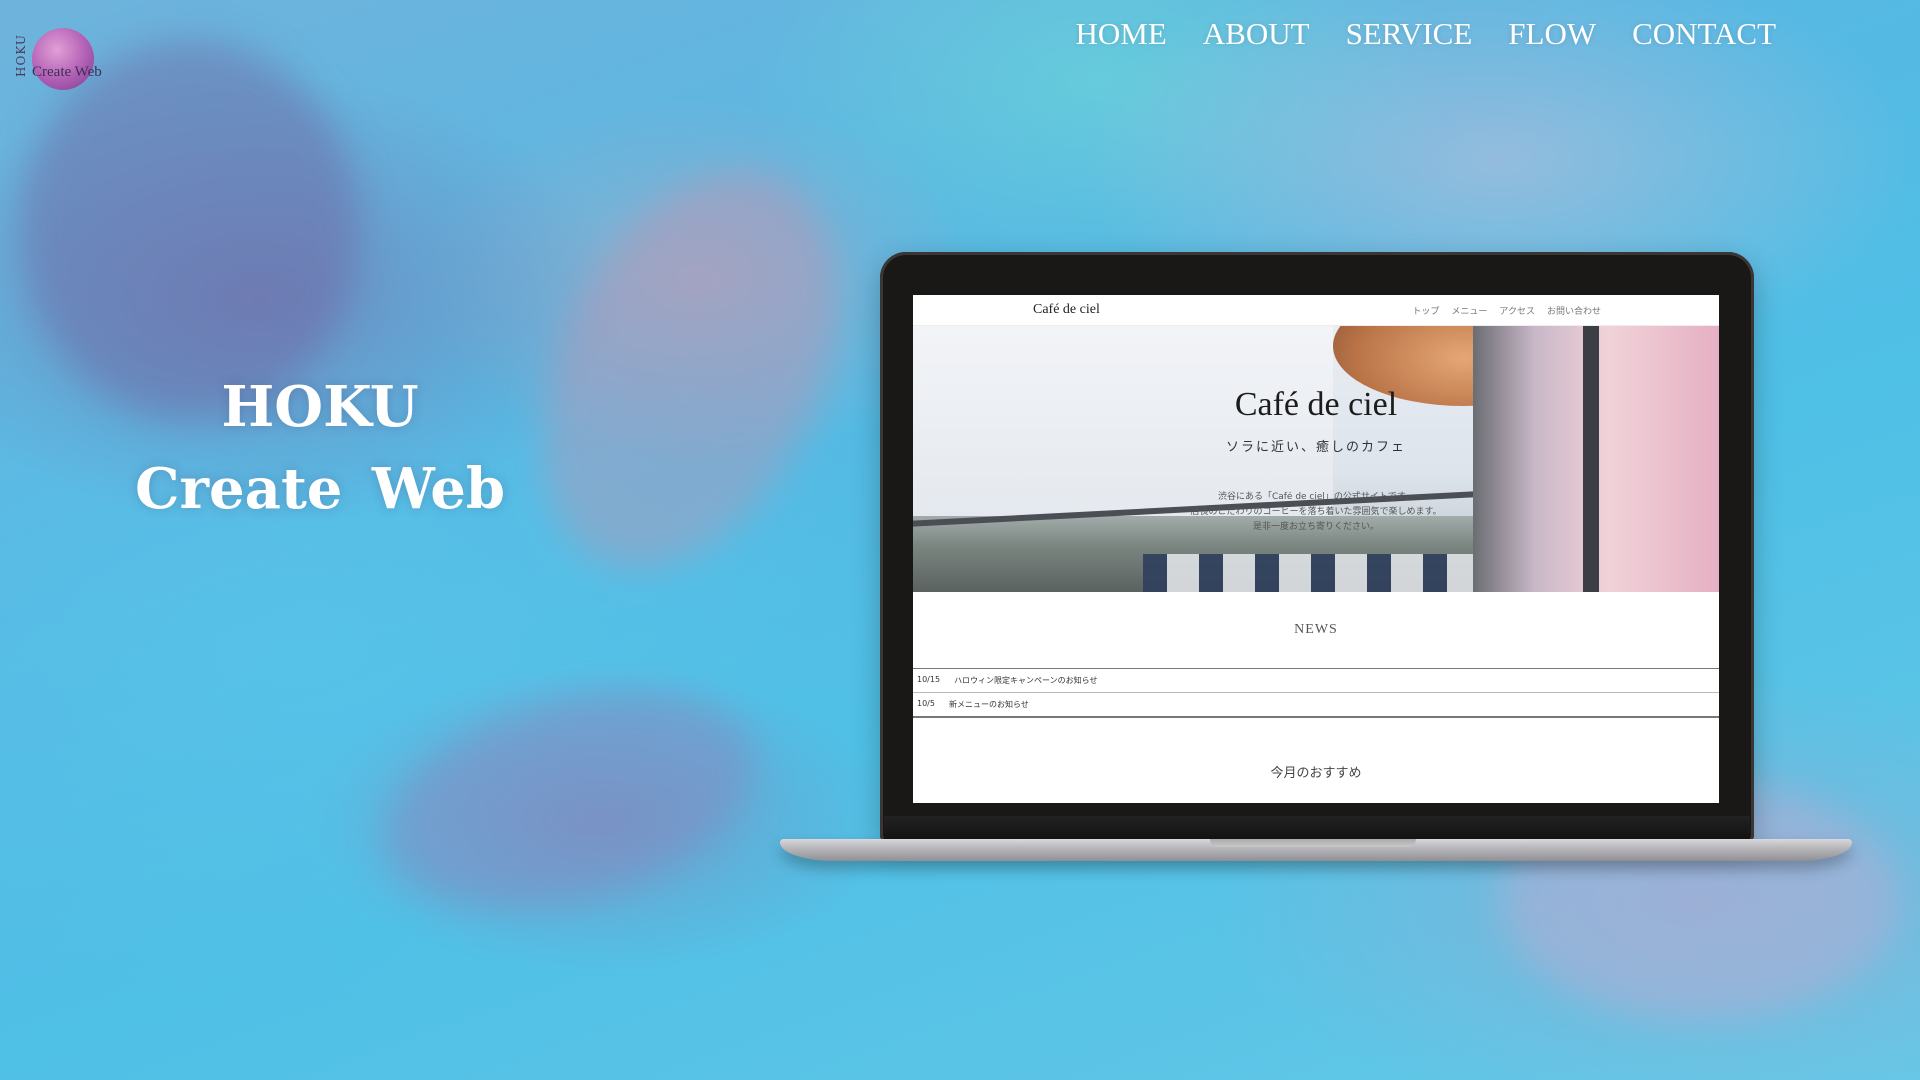  Describe the element at coordinates (1591, 459) in the screenshot. I see `mockup-pillar` at that location.